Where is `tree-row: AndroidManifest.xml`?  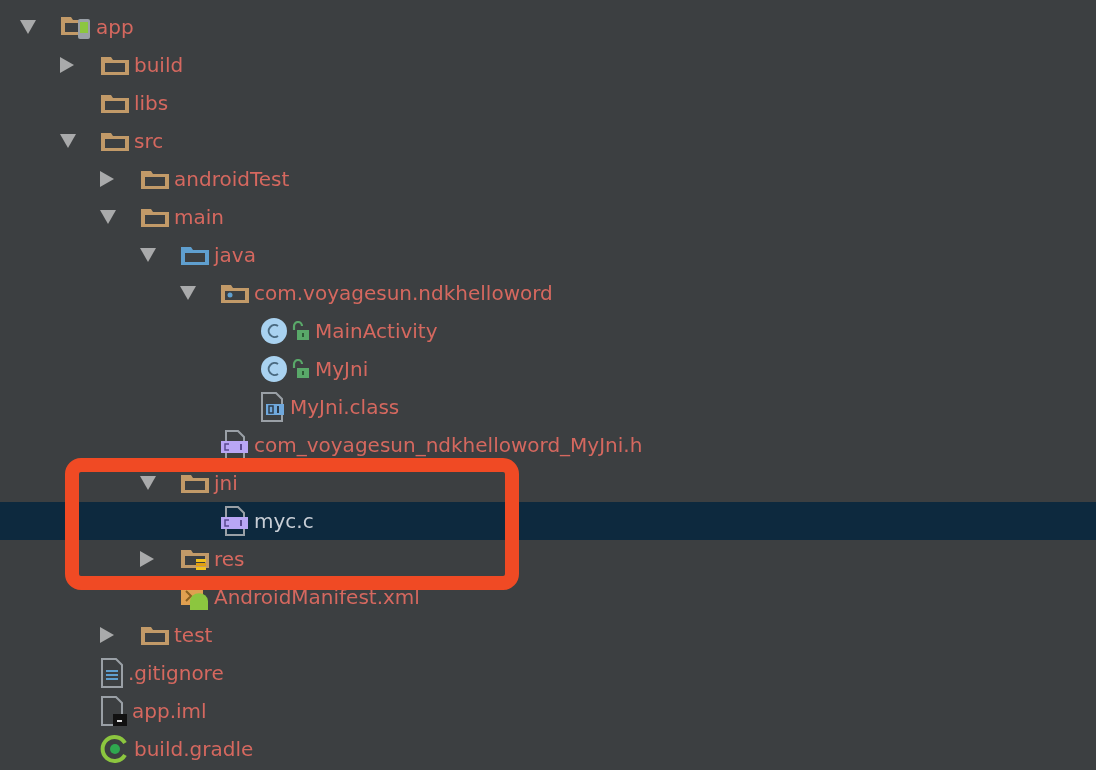
tree-row: AndroidManifest.xml is located at coordinates (548, 597).